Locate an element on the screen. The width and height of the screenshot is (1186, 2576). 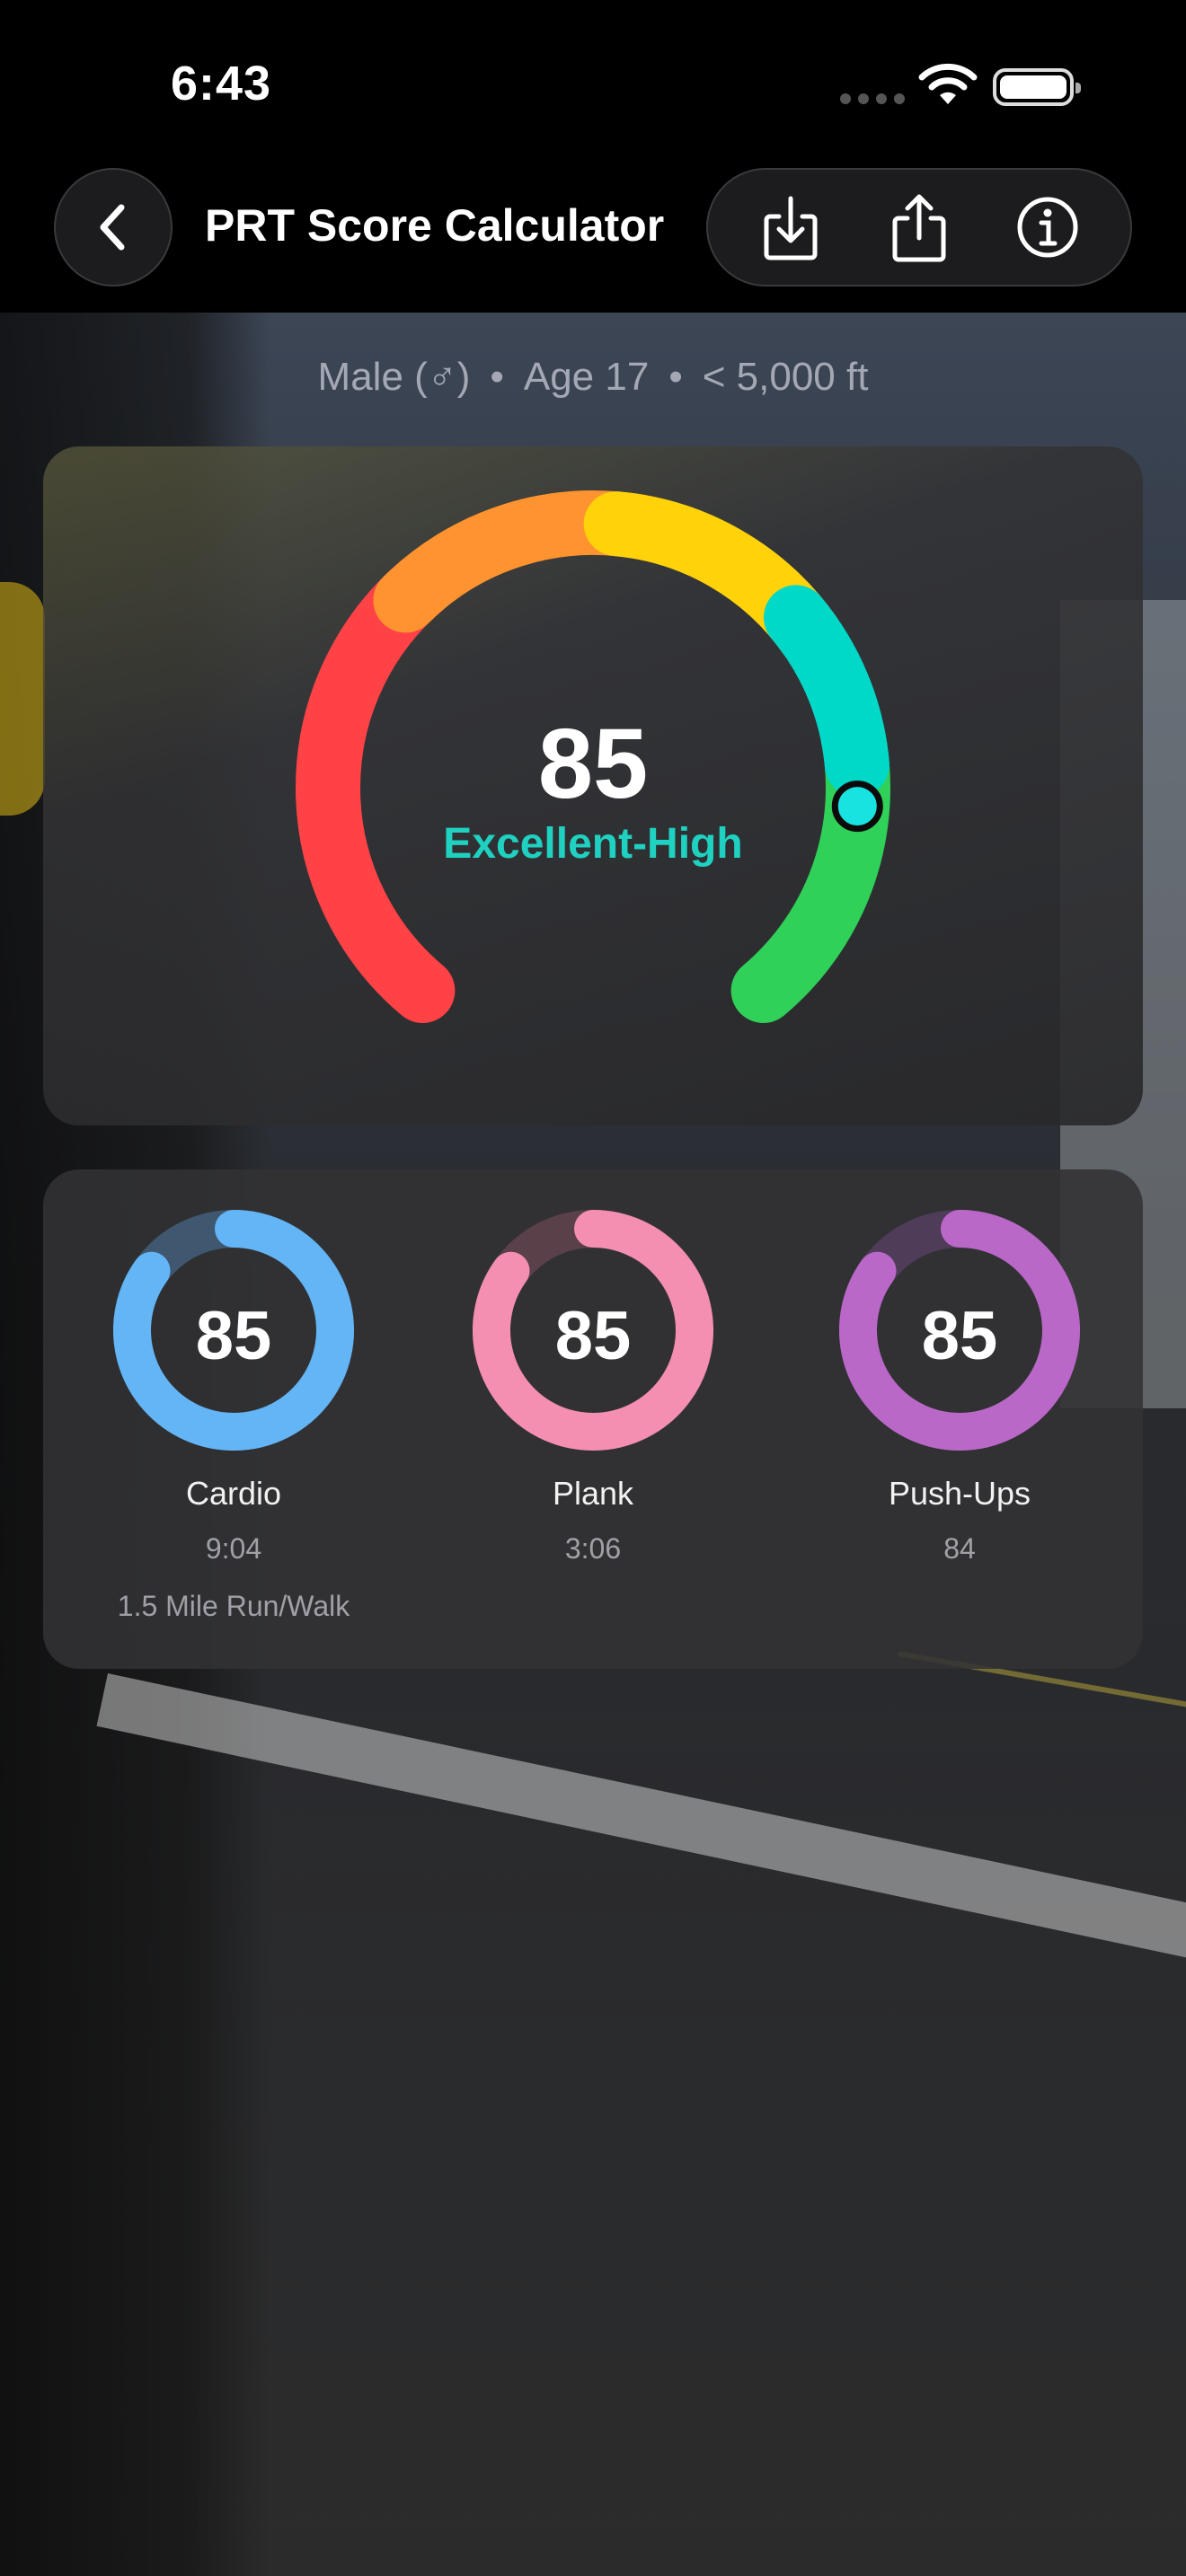
back-button is located at coordinates (113, 227).